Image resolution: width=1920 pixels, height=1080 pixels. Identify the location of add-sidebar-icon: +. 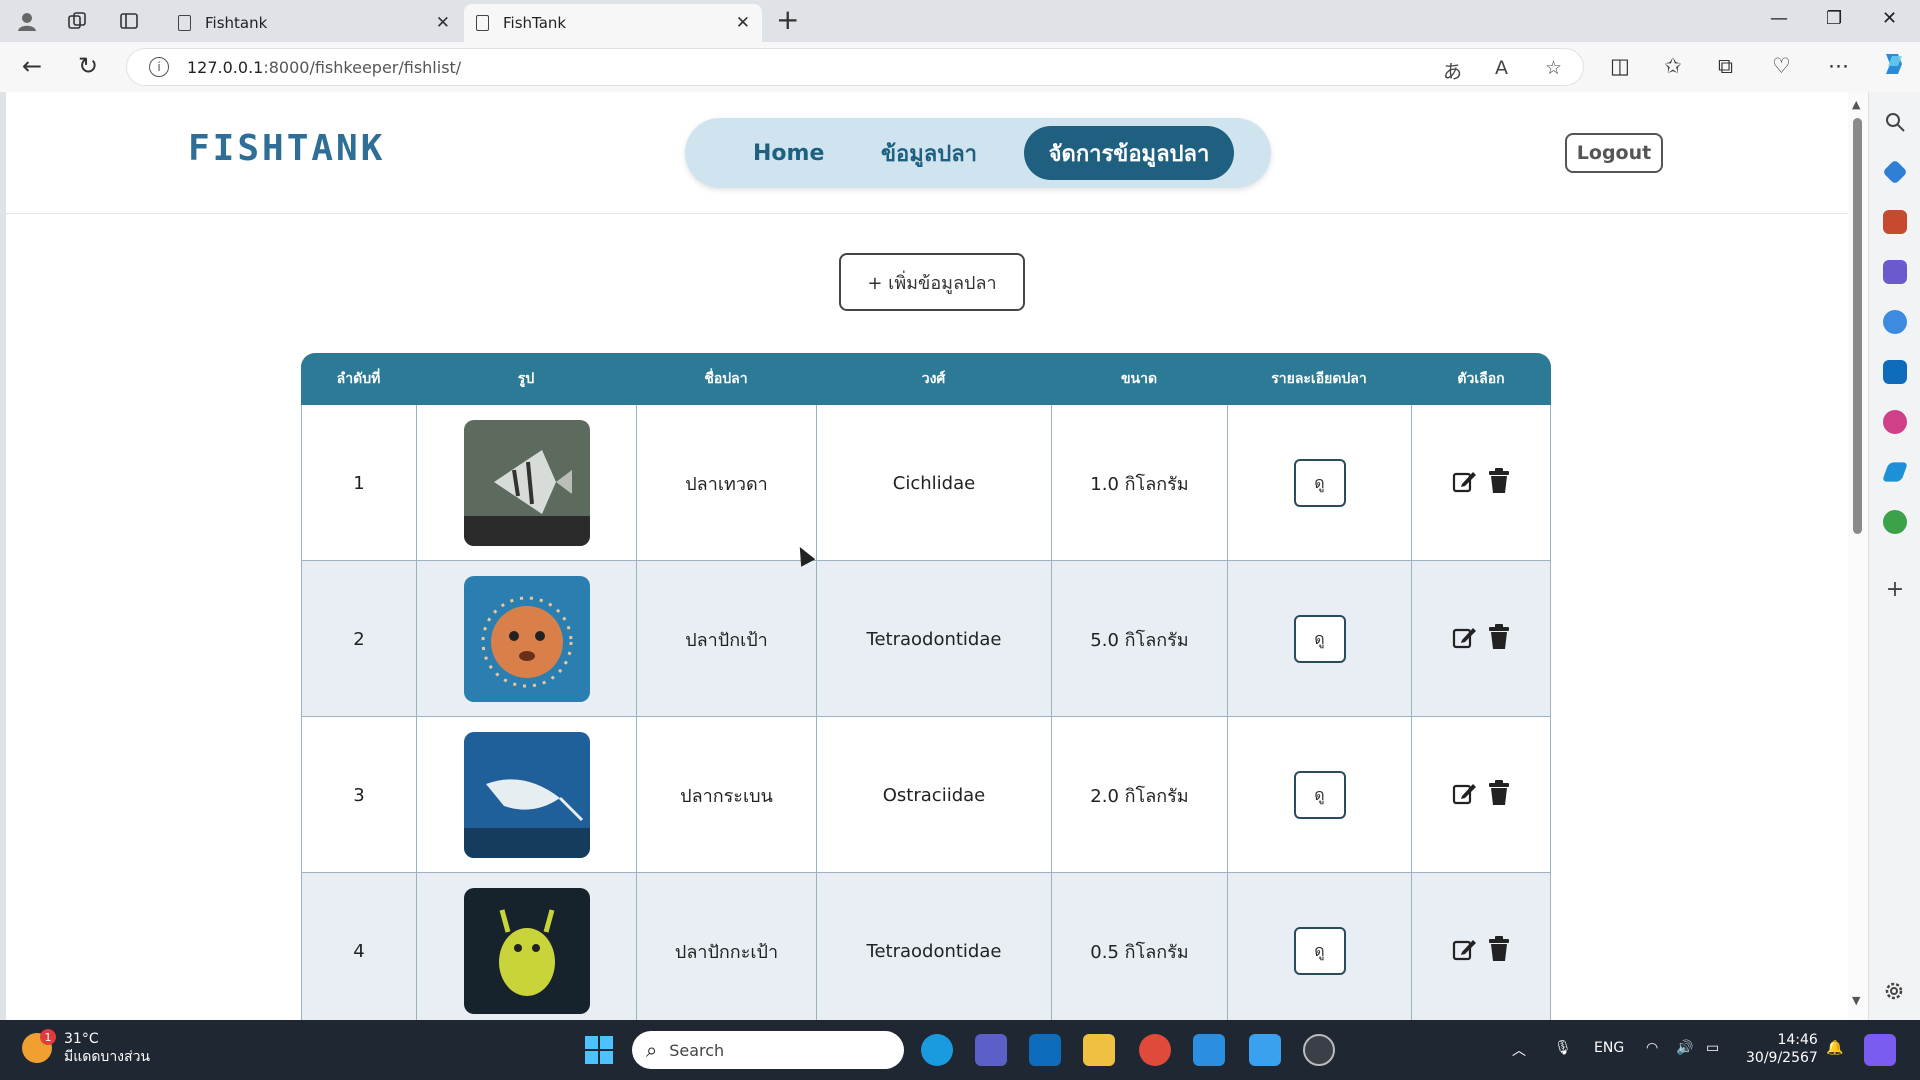
(1895, 590).